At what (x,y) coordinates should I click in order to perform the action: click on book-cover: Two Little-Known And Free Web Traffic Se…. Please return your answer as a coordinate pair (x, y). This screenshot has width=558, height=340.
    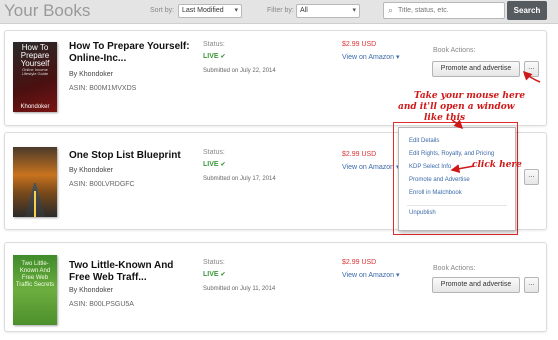
    Looking at the image, I should click on (35, 290).